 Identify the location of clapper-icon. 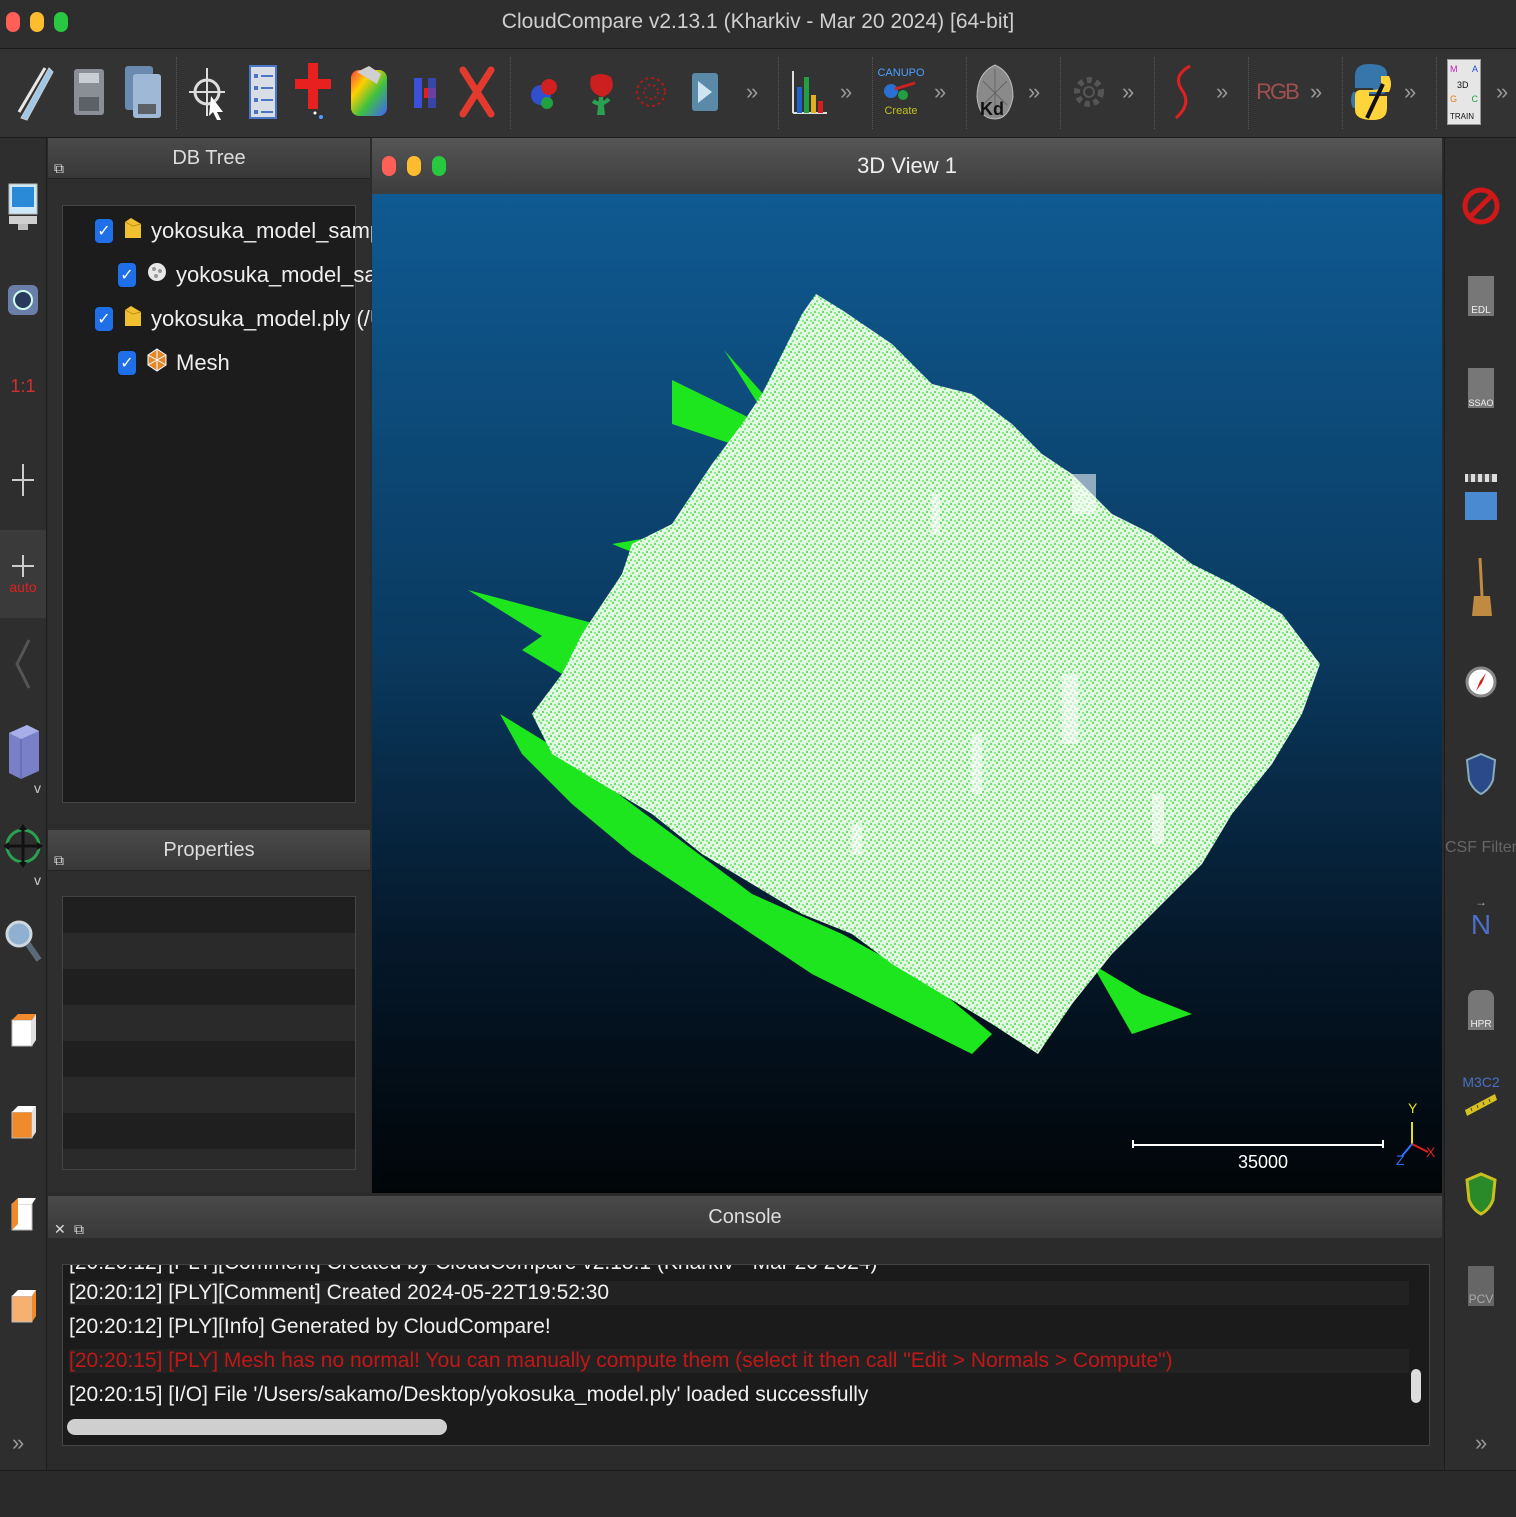
(1480, 496).